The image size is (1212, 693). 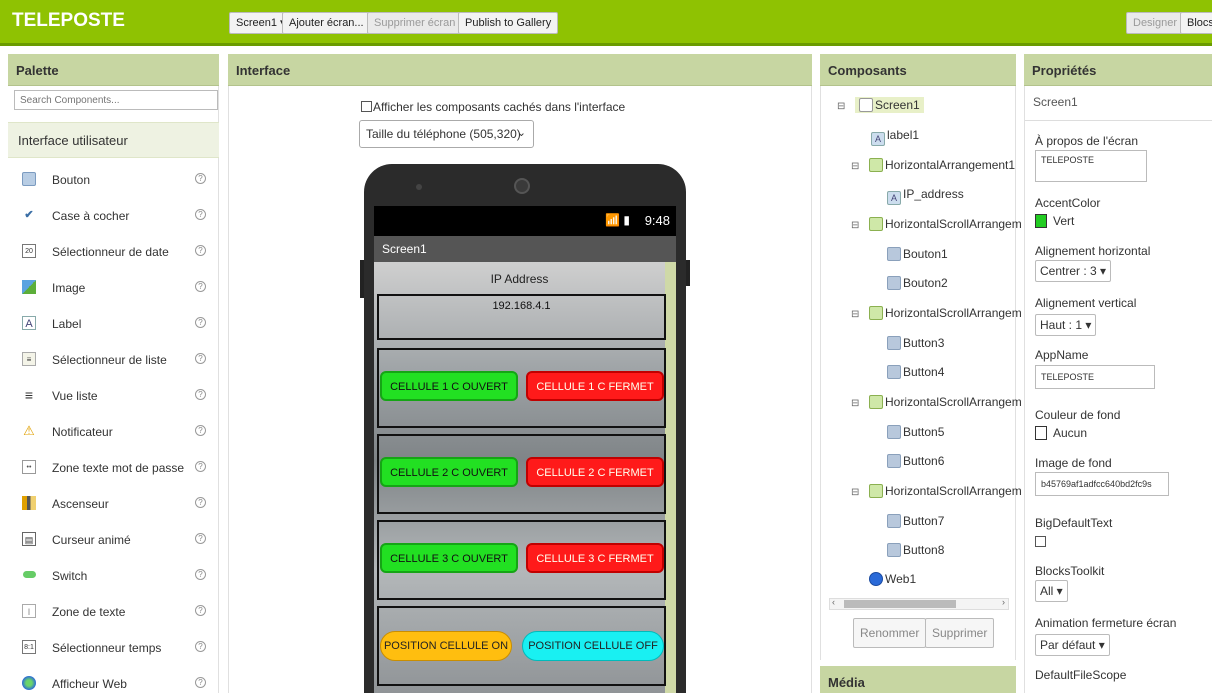 What do you see at coordinates (1155, 23) in the screenshot?
I see `designer-button: Designer` at bounding box center [1155, 23].